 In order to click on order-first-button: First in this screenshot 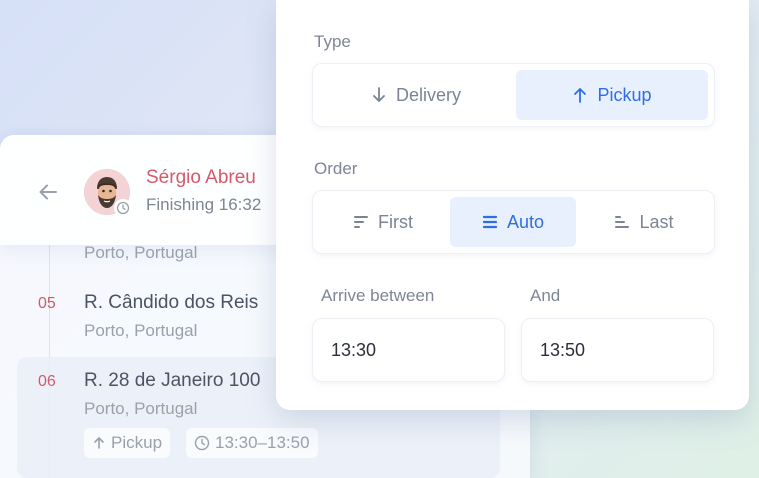, I will do `click(383, 222)`.